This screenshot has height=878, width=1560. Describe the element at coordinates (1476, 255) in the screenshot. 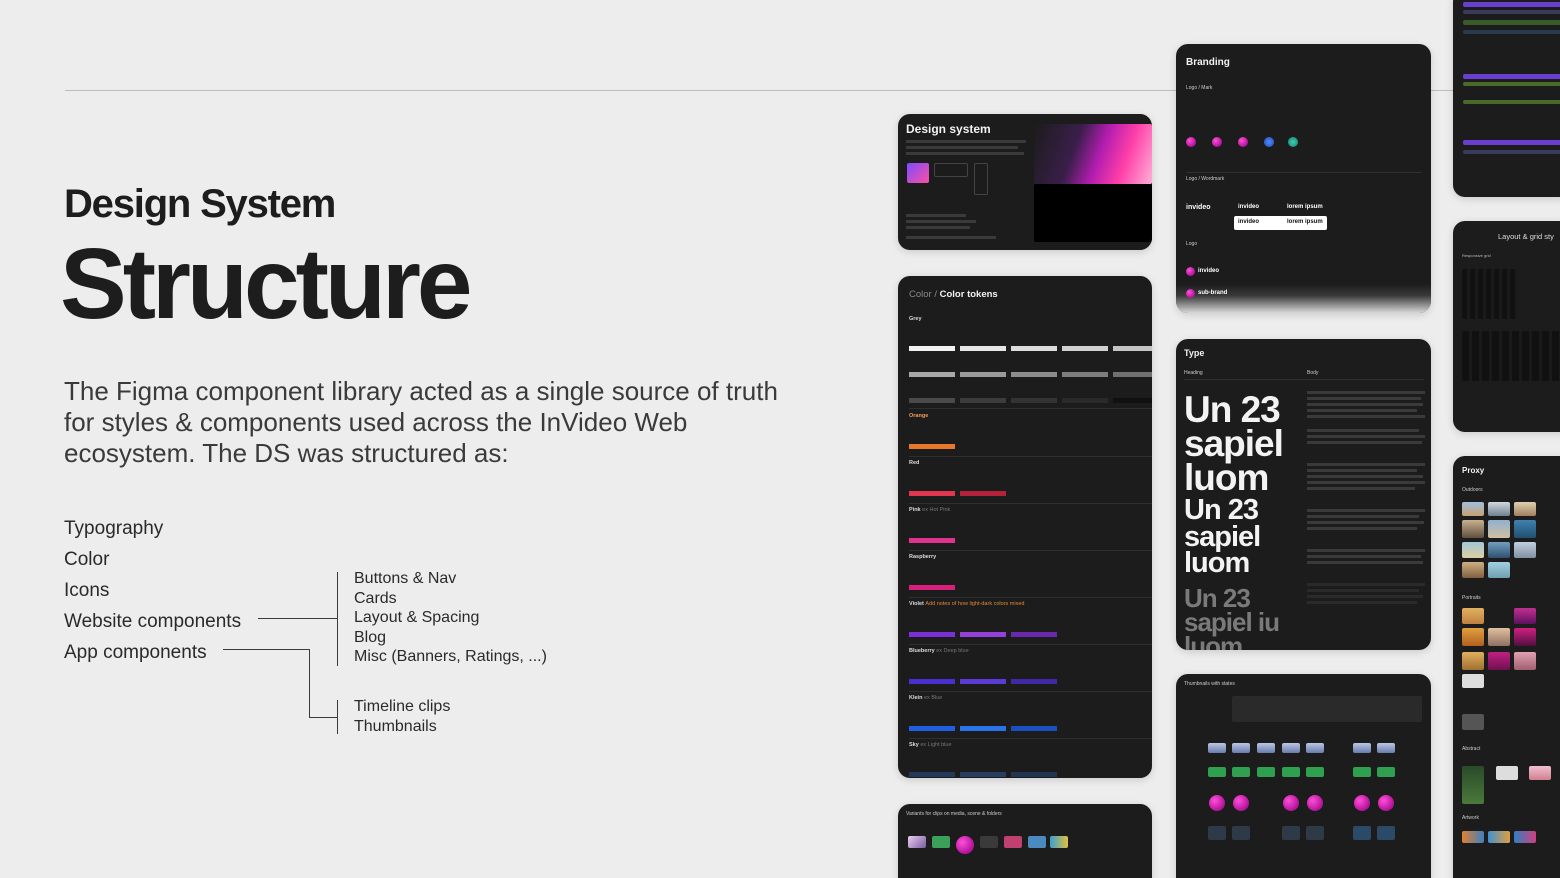

I see `section-label: Responsive grid` at that location.